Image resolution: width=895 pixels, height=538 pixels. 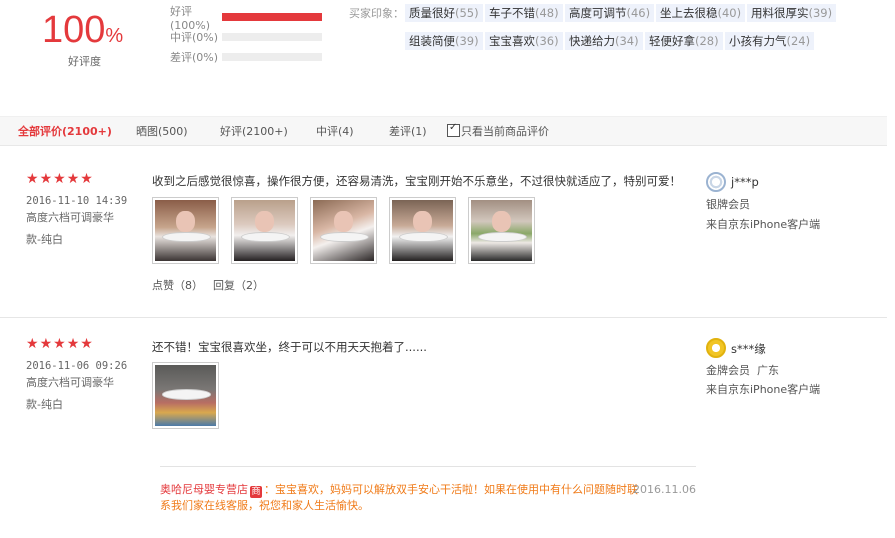 What do you see at coordinates (254, 131) in the screenshot?
I see `tab-good-reviews: 好评(2100+)` at bounding box center [254, 131].